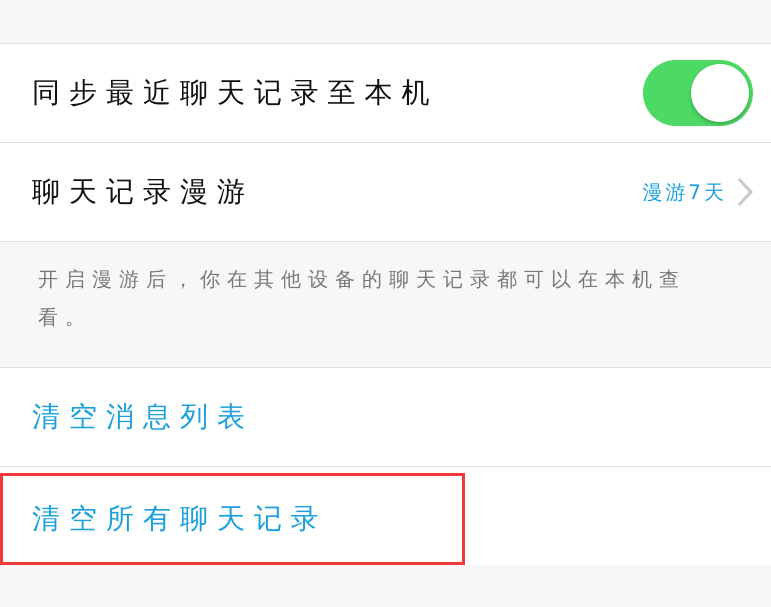 Image resolution: width=771 pixels, height=607 pixels. What do you see at coordinates (238, 519) in the screenshot?
I see `action-link: 清空所有聊天记录` at bounding box center [238, 519].